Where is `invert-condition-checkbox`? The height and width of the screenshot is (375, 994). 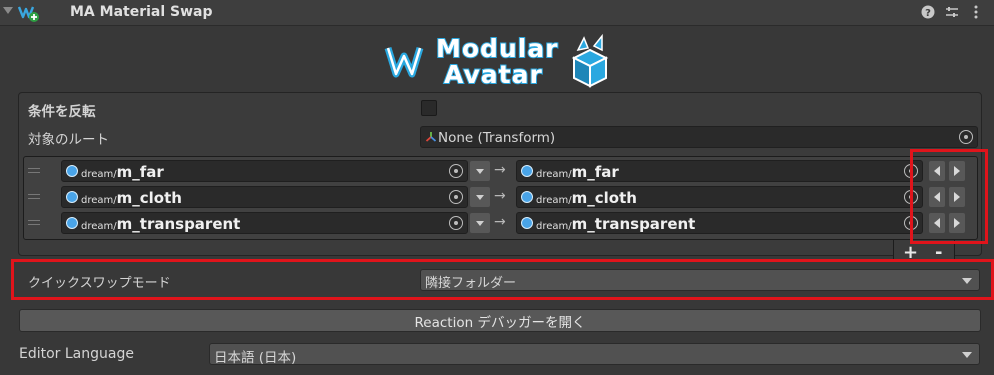 invert-condition-checkbox is located at coordinates (429, 108).